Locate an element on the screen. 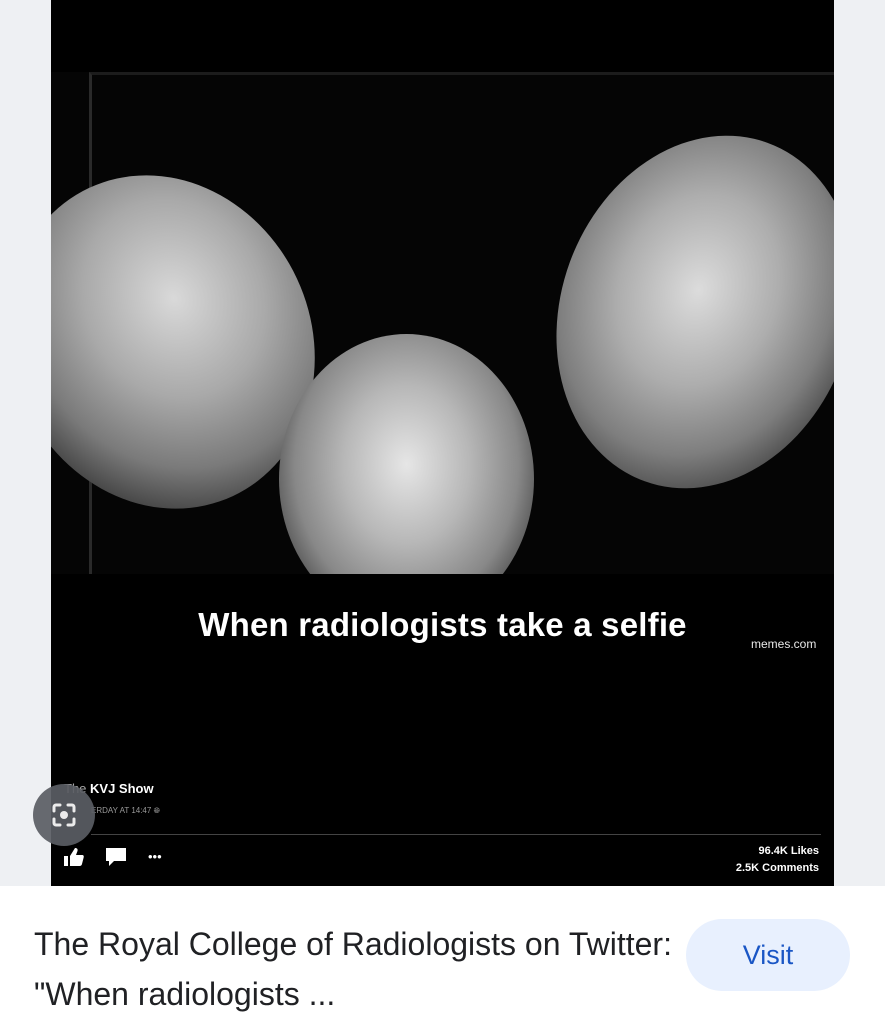 This screenshot has width=885, height=1024. meme-caption: When radiologists take a selfie is located at coordinates (442, 624).